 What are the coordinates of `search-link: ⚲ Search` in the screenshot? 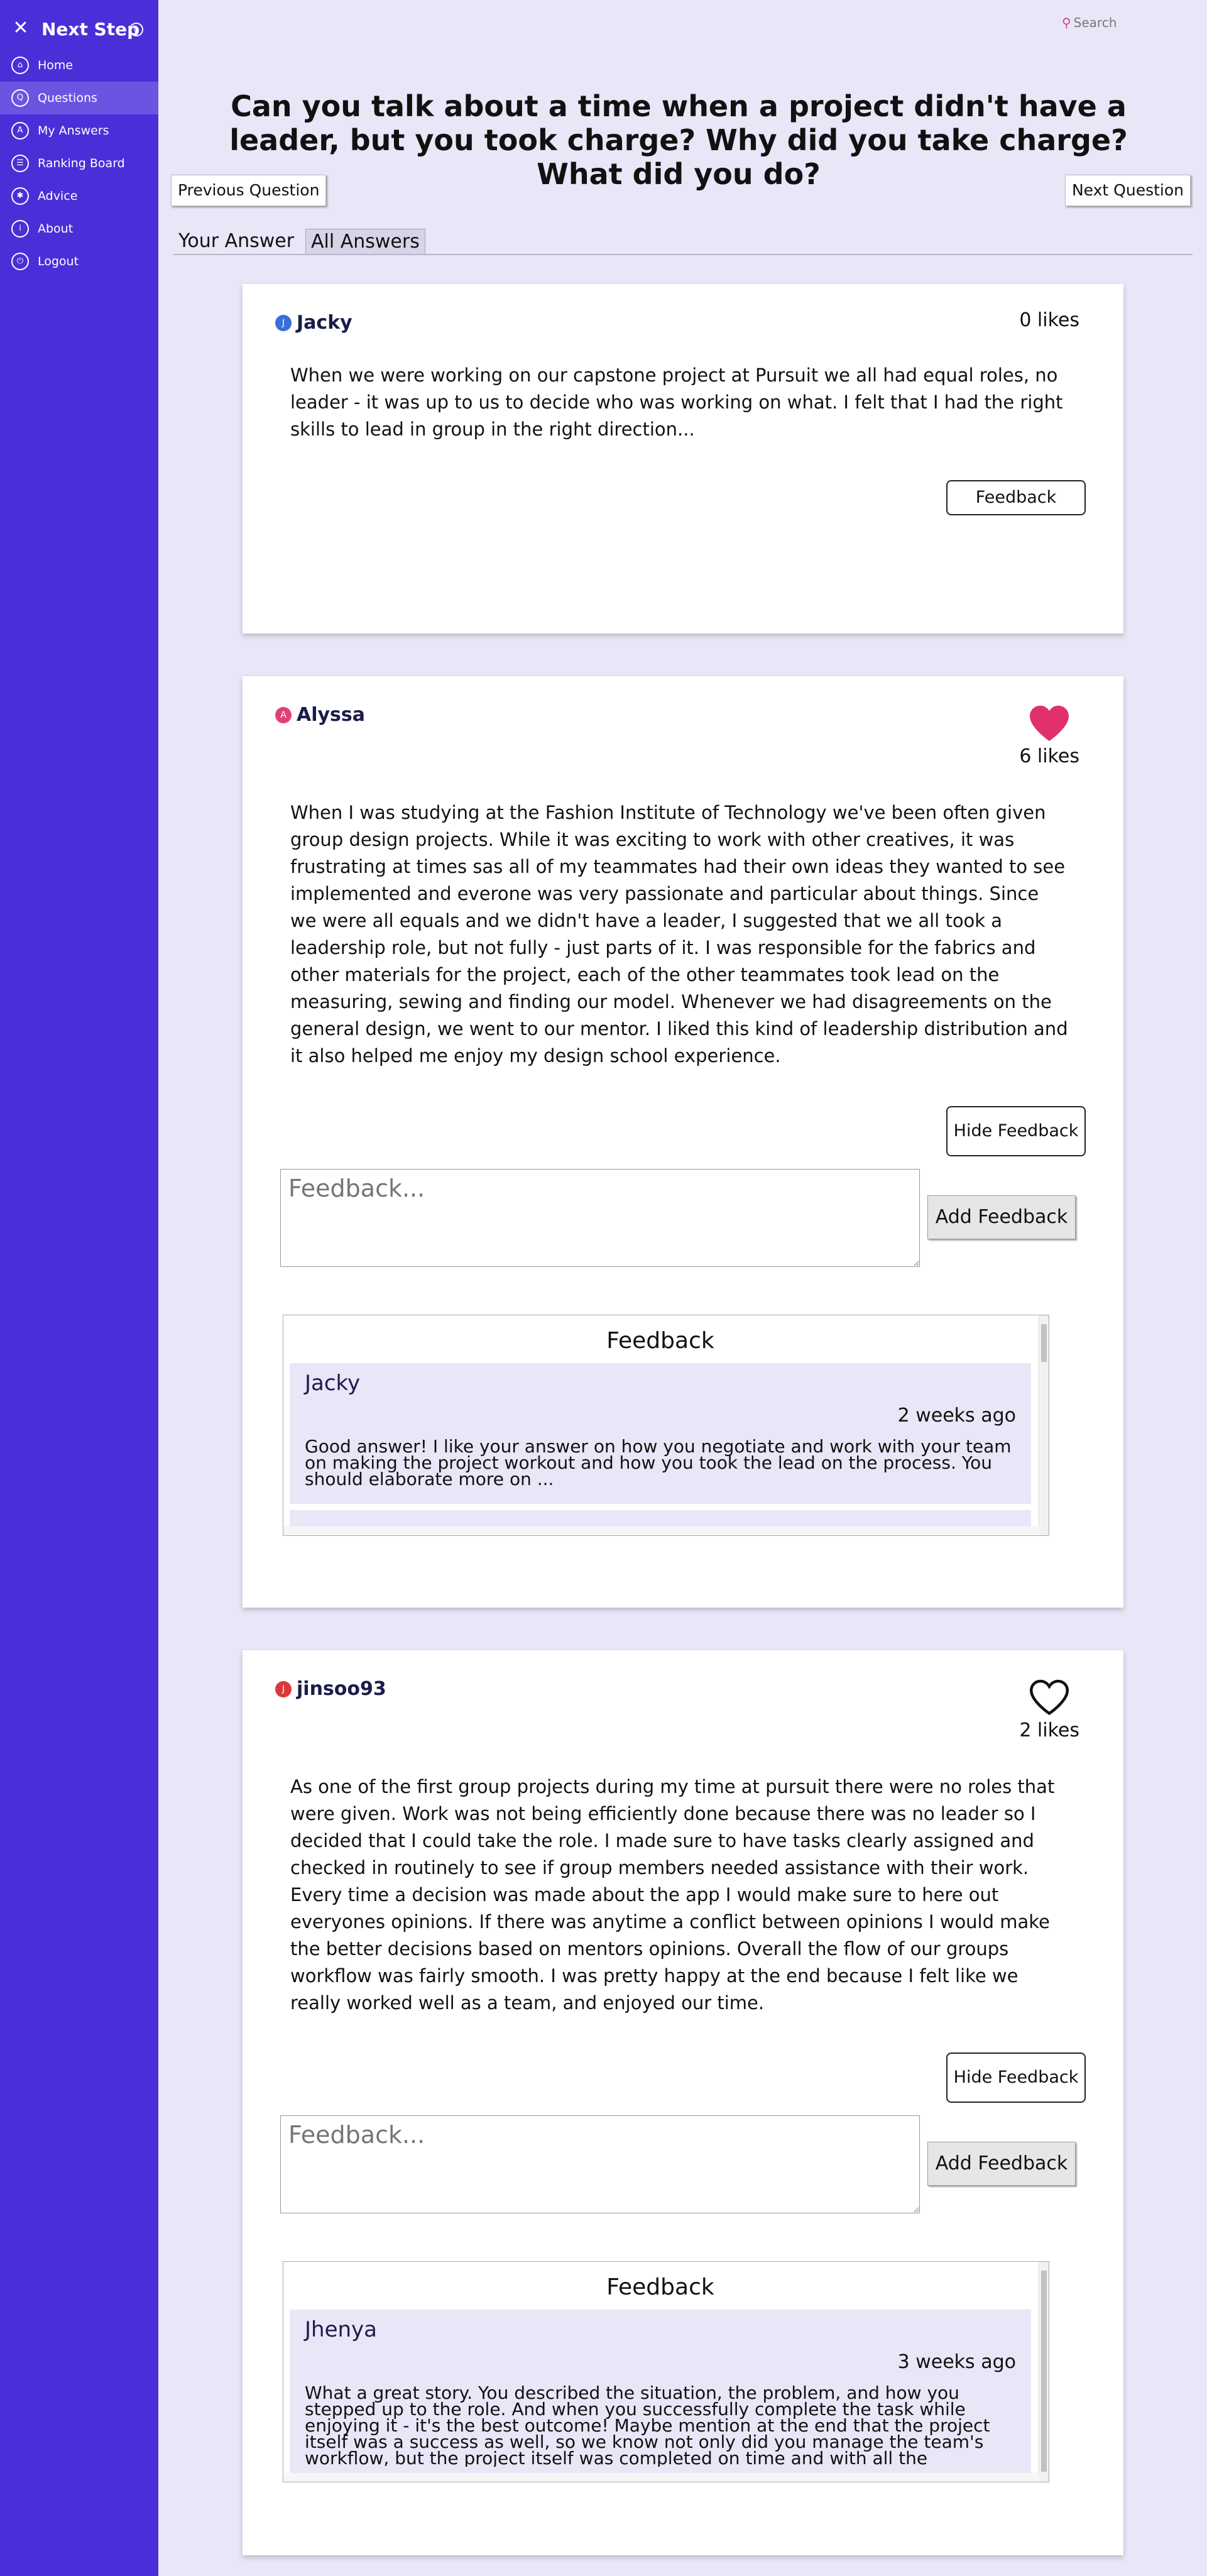 It's located at (1089, 22).